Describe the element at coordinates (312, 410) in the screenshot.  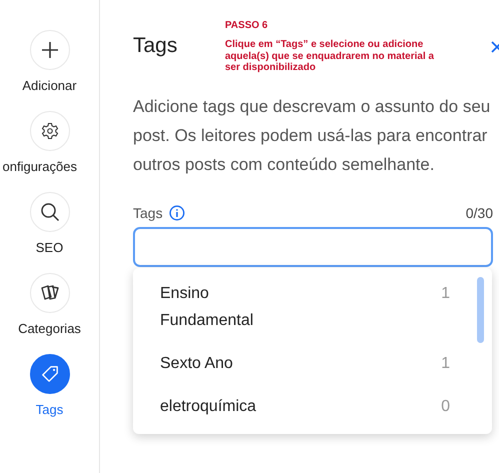
I see `suggestion-item: eletroquímica 0` at that location.